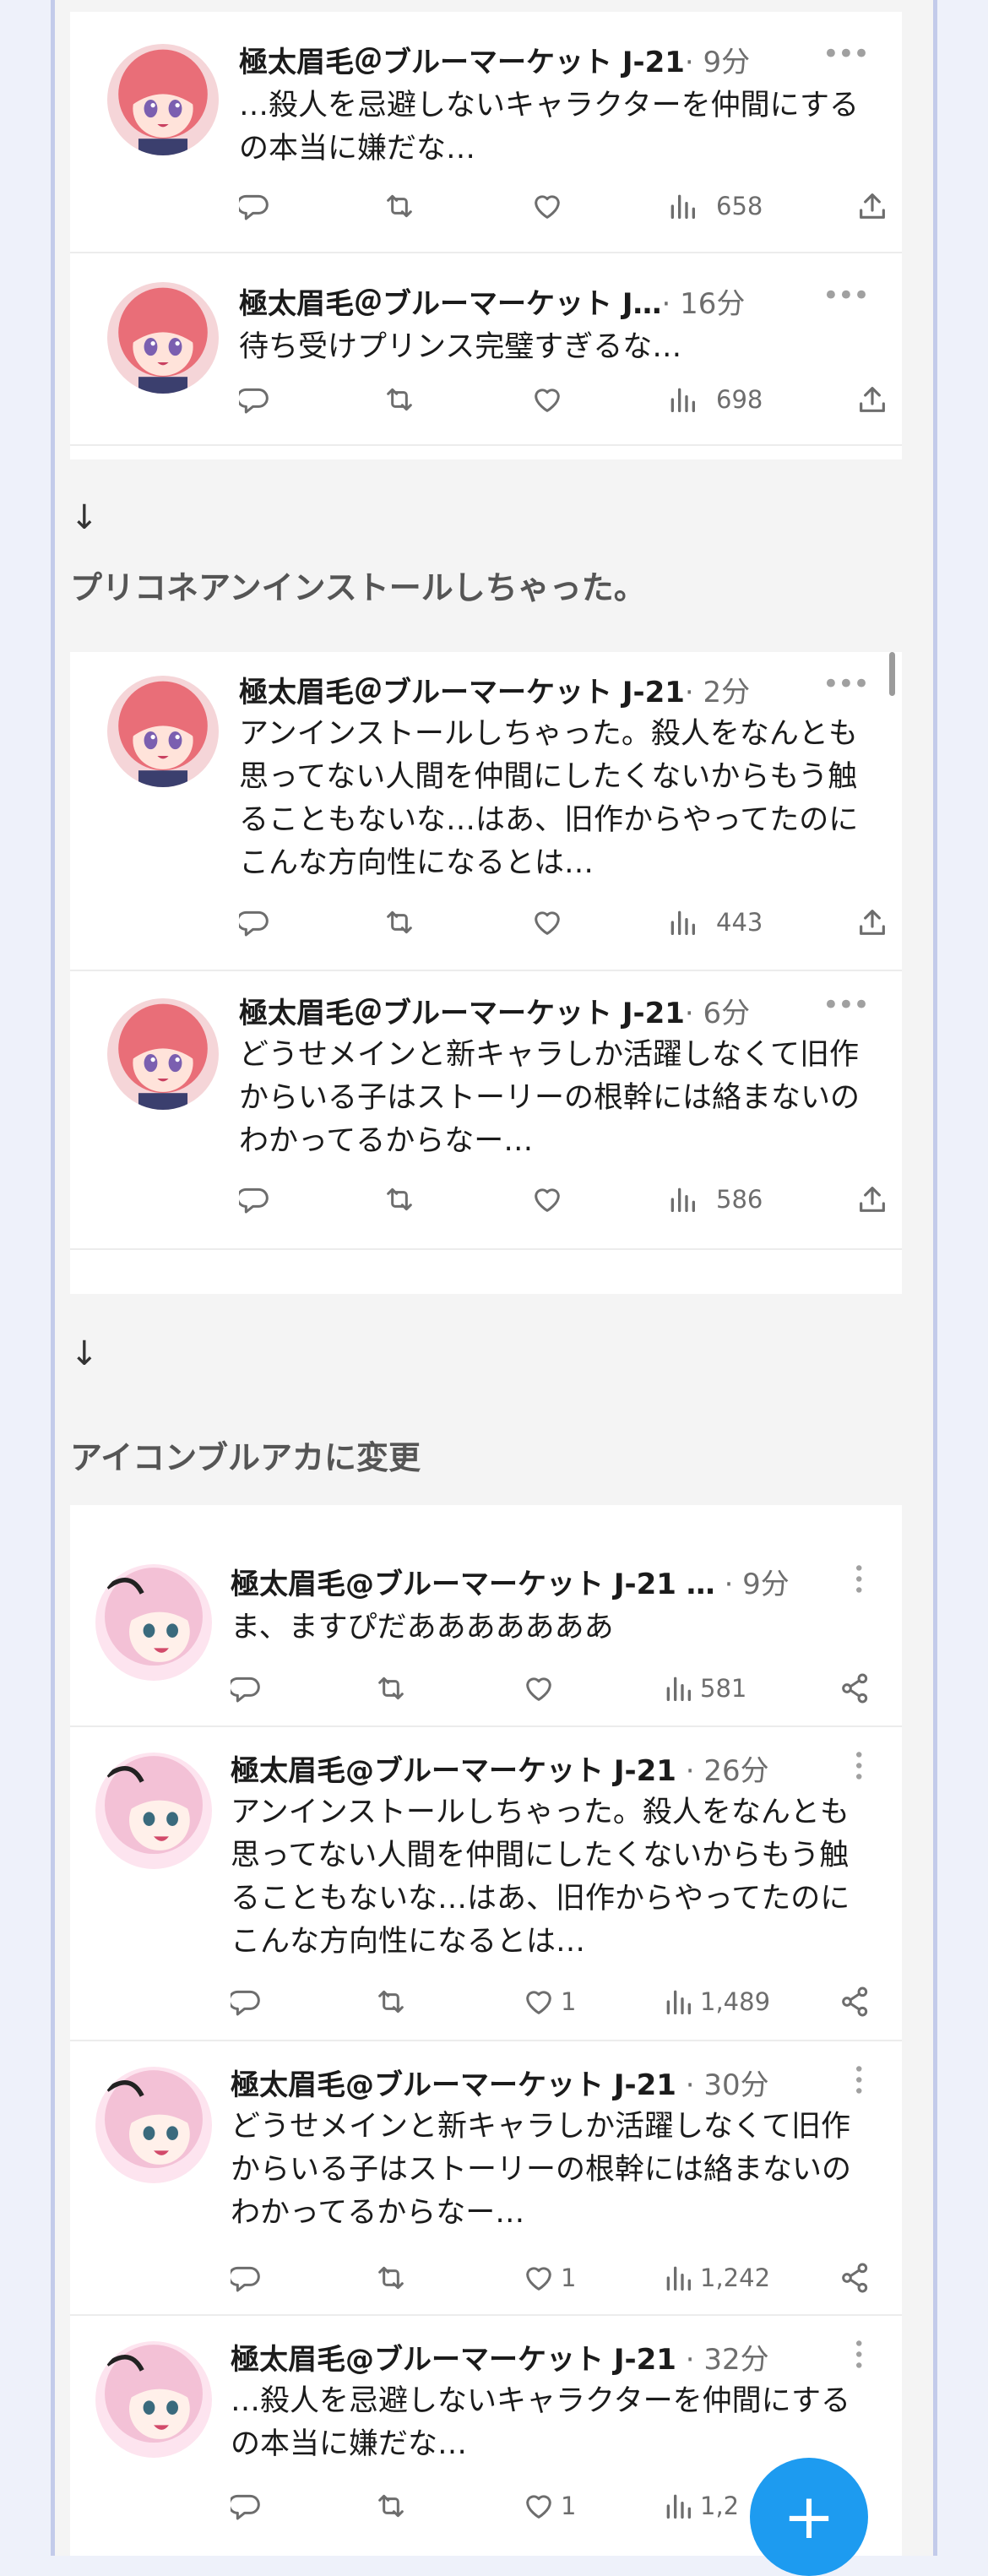 The image size is (988, 2576). Describe the element at coordinates (727, 2360) in the screenshot. I see `timestamp: · 32分` at that location.